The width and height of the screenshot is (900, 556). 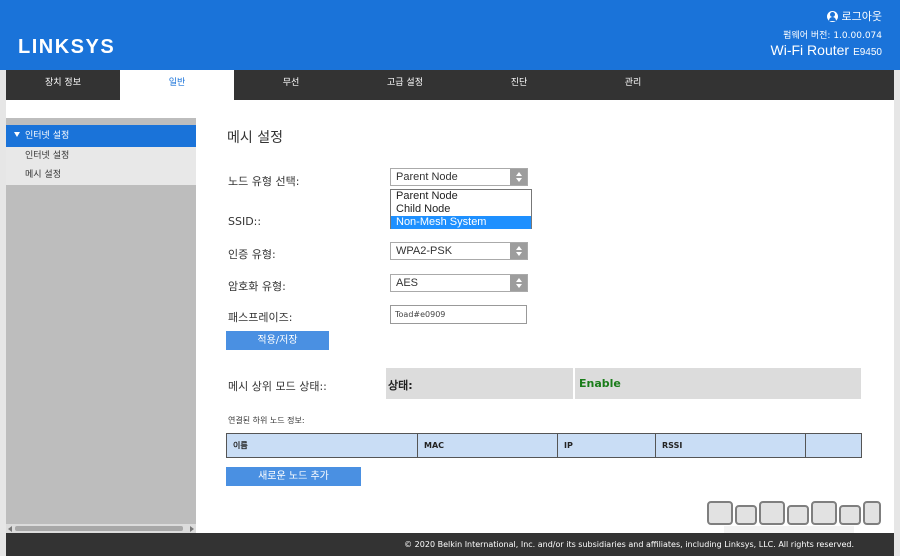 I want to click on add-node-button: 새로운 노드 추가, so click(x=293, y=476).